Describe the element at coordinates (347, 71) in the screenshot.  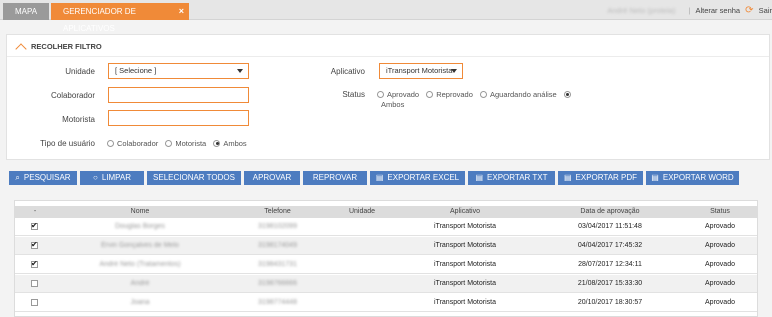
I see `aplicativo-label: Aplicativo` at that location.